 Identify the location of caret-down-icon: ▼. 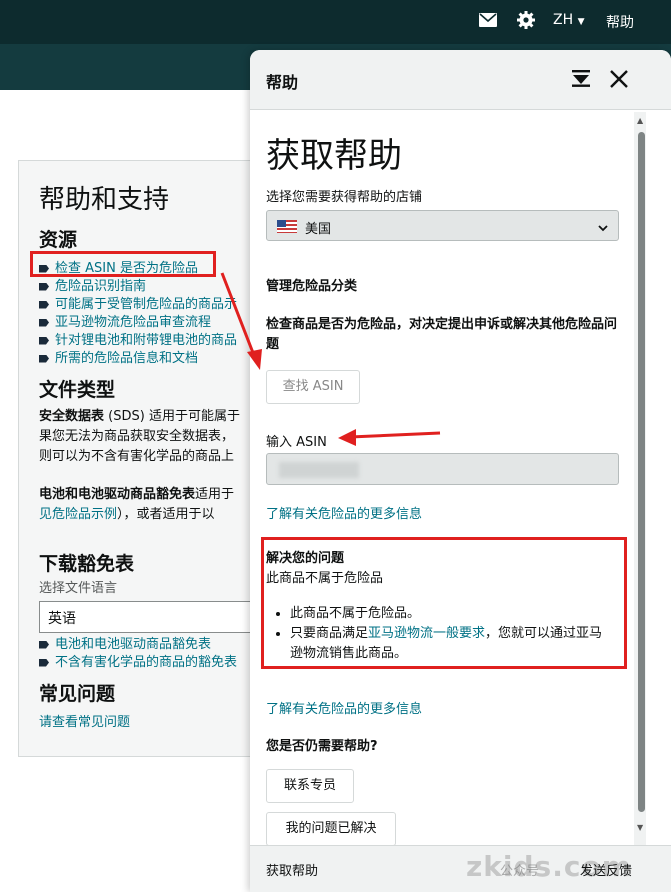
(581, 22).